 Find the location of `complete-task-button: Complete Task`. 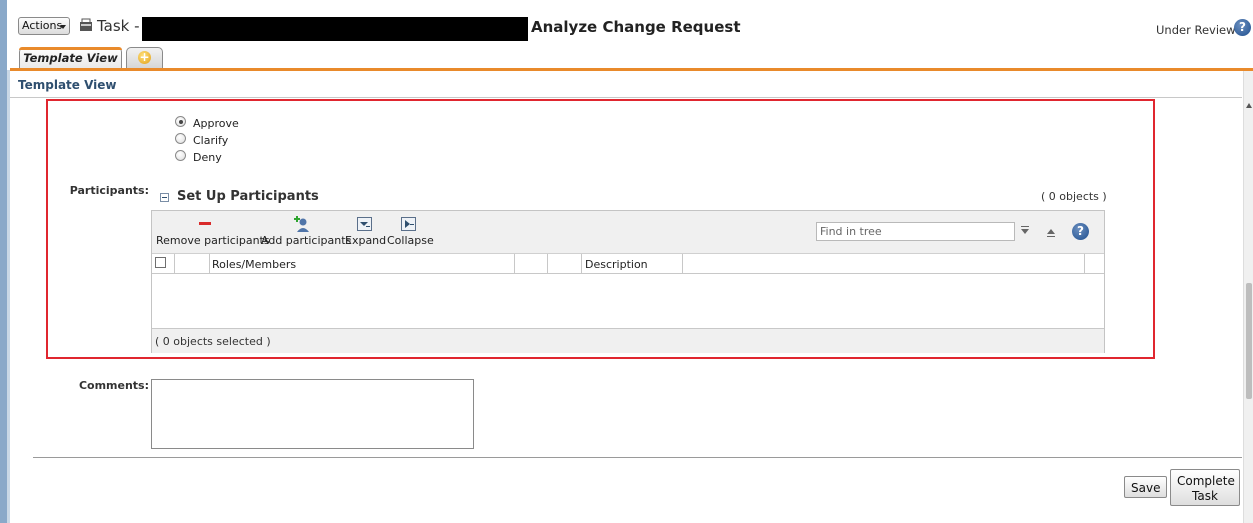

complete-task-button: Complete Task is located at coordinates (1205, 487).